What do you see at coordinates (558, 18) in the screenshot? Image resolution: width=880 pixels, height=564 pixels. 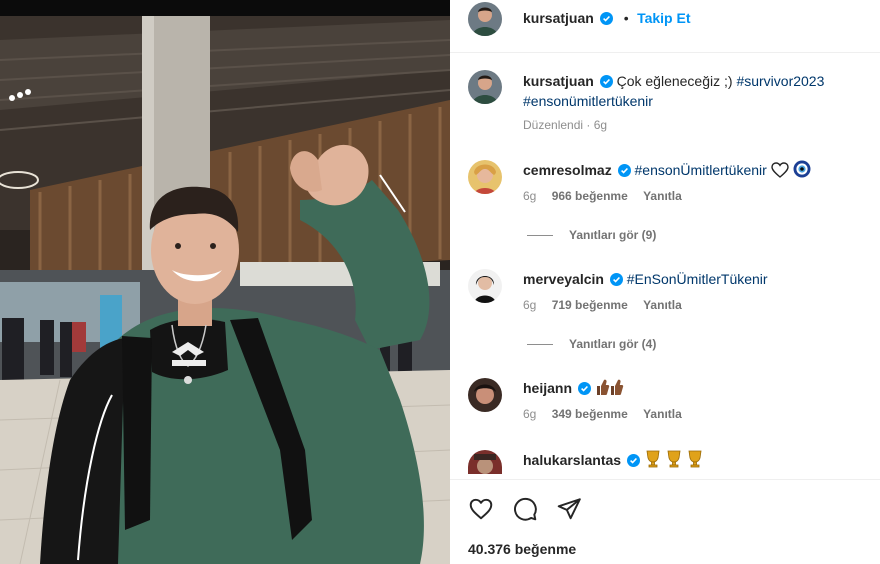 I see `author-username: kursatjuan` at bounding box center [558, 18].